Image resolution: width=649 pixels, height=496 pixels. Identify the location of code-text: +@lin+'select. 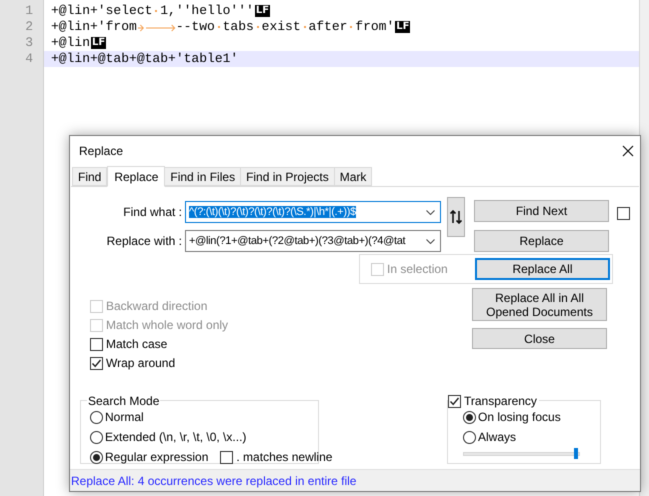
(101, 11).